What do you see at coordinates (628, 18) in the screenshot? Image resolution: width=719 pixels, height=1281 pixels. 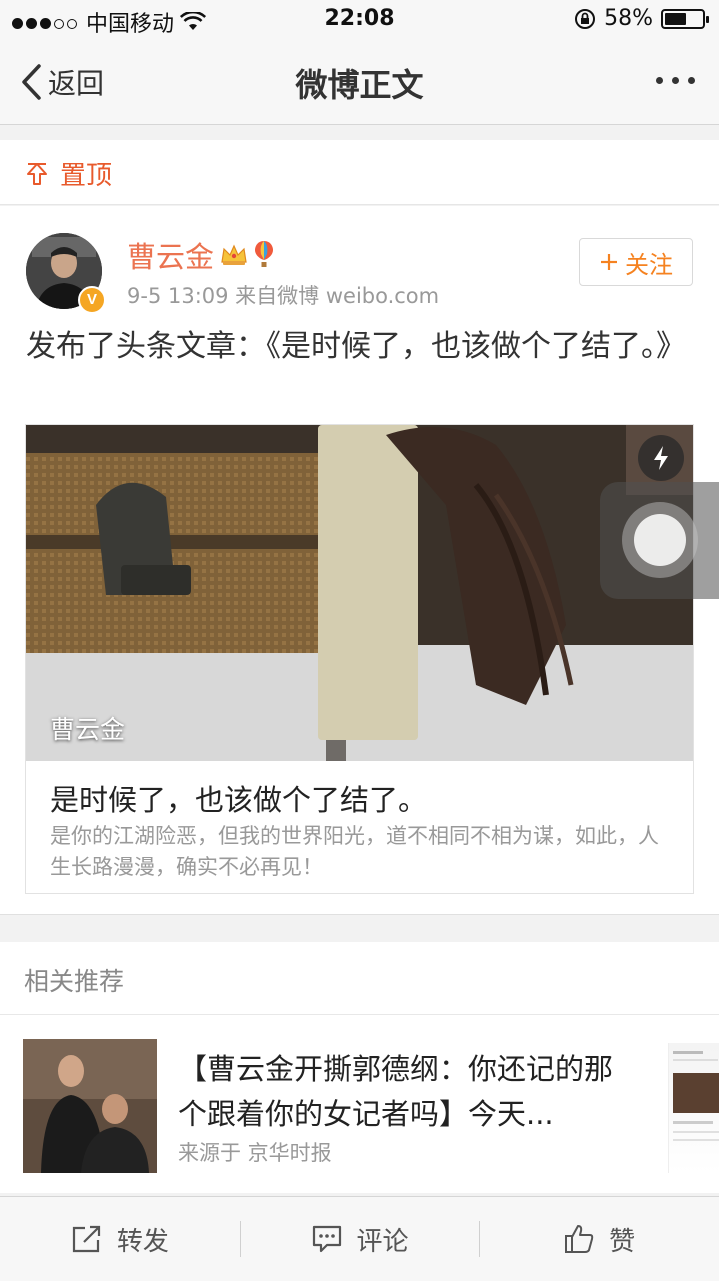 I see `battery-percent: 58%` at bounding box center [628, 18].